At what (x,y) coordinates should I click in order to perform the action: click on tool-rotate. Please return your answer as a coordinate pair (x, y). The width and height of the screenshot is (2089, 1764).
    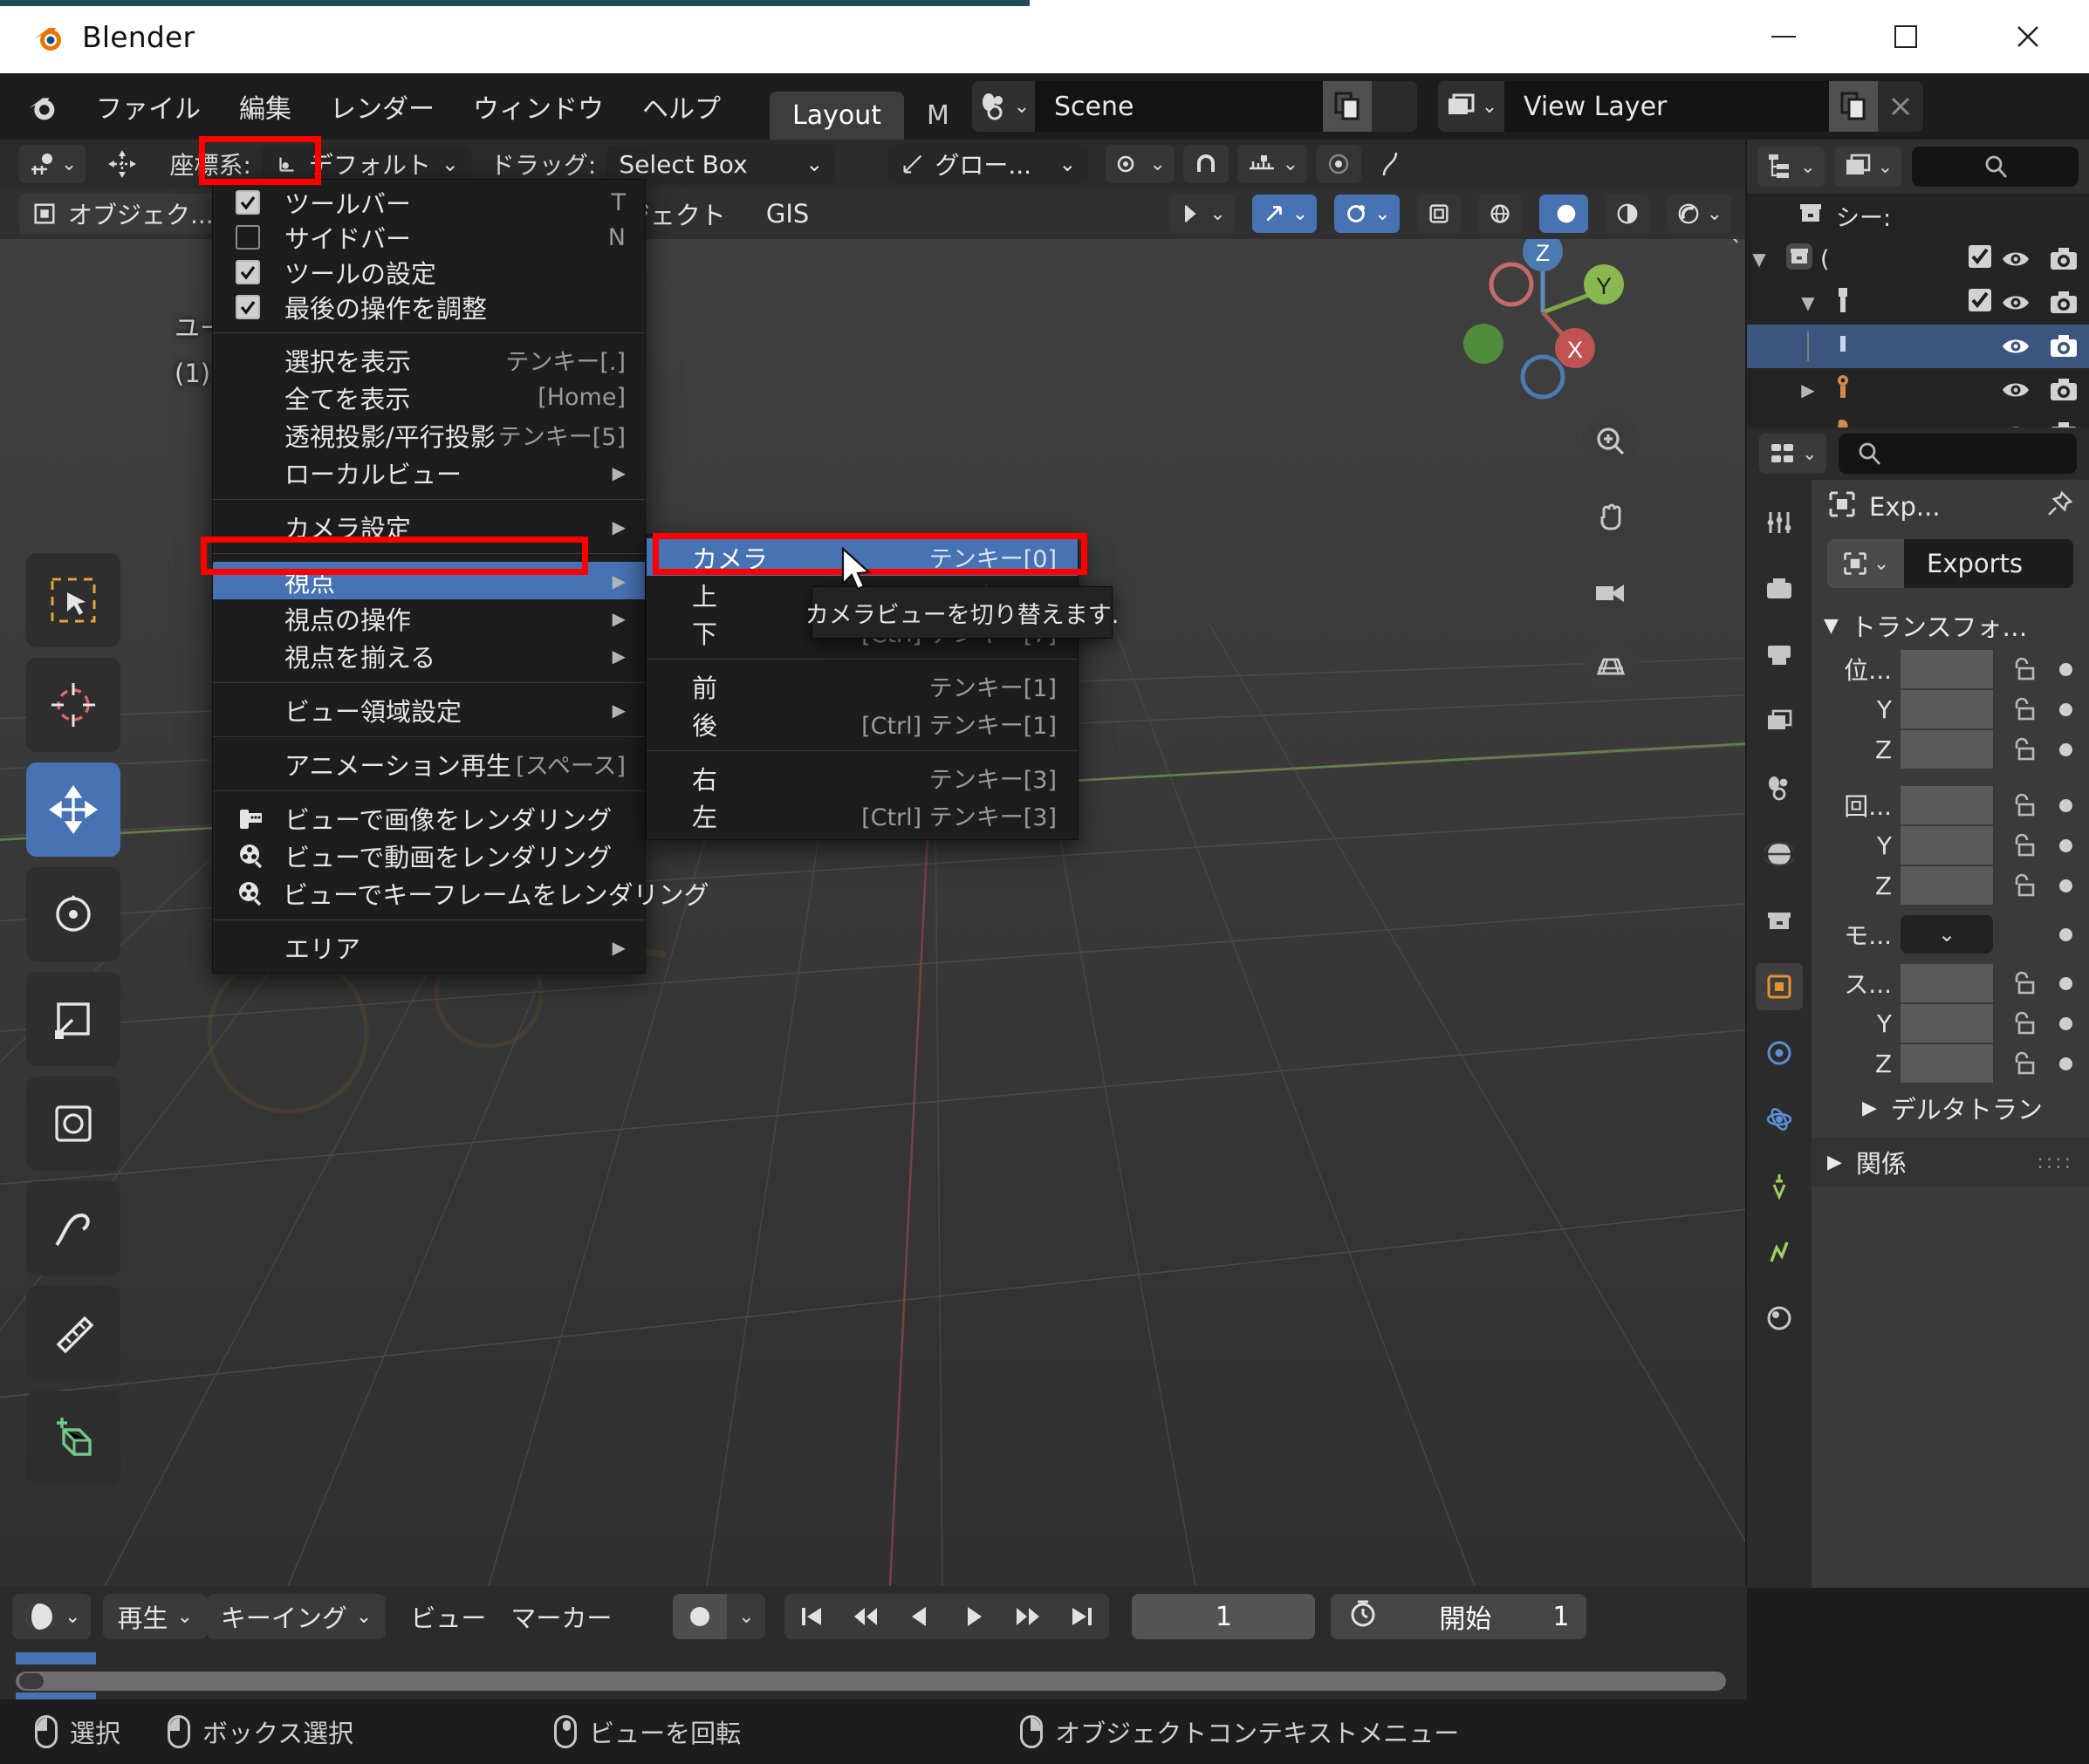
    Looking at the image, I should click on (73, 914).